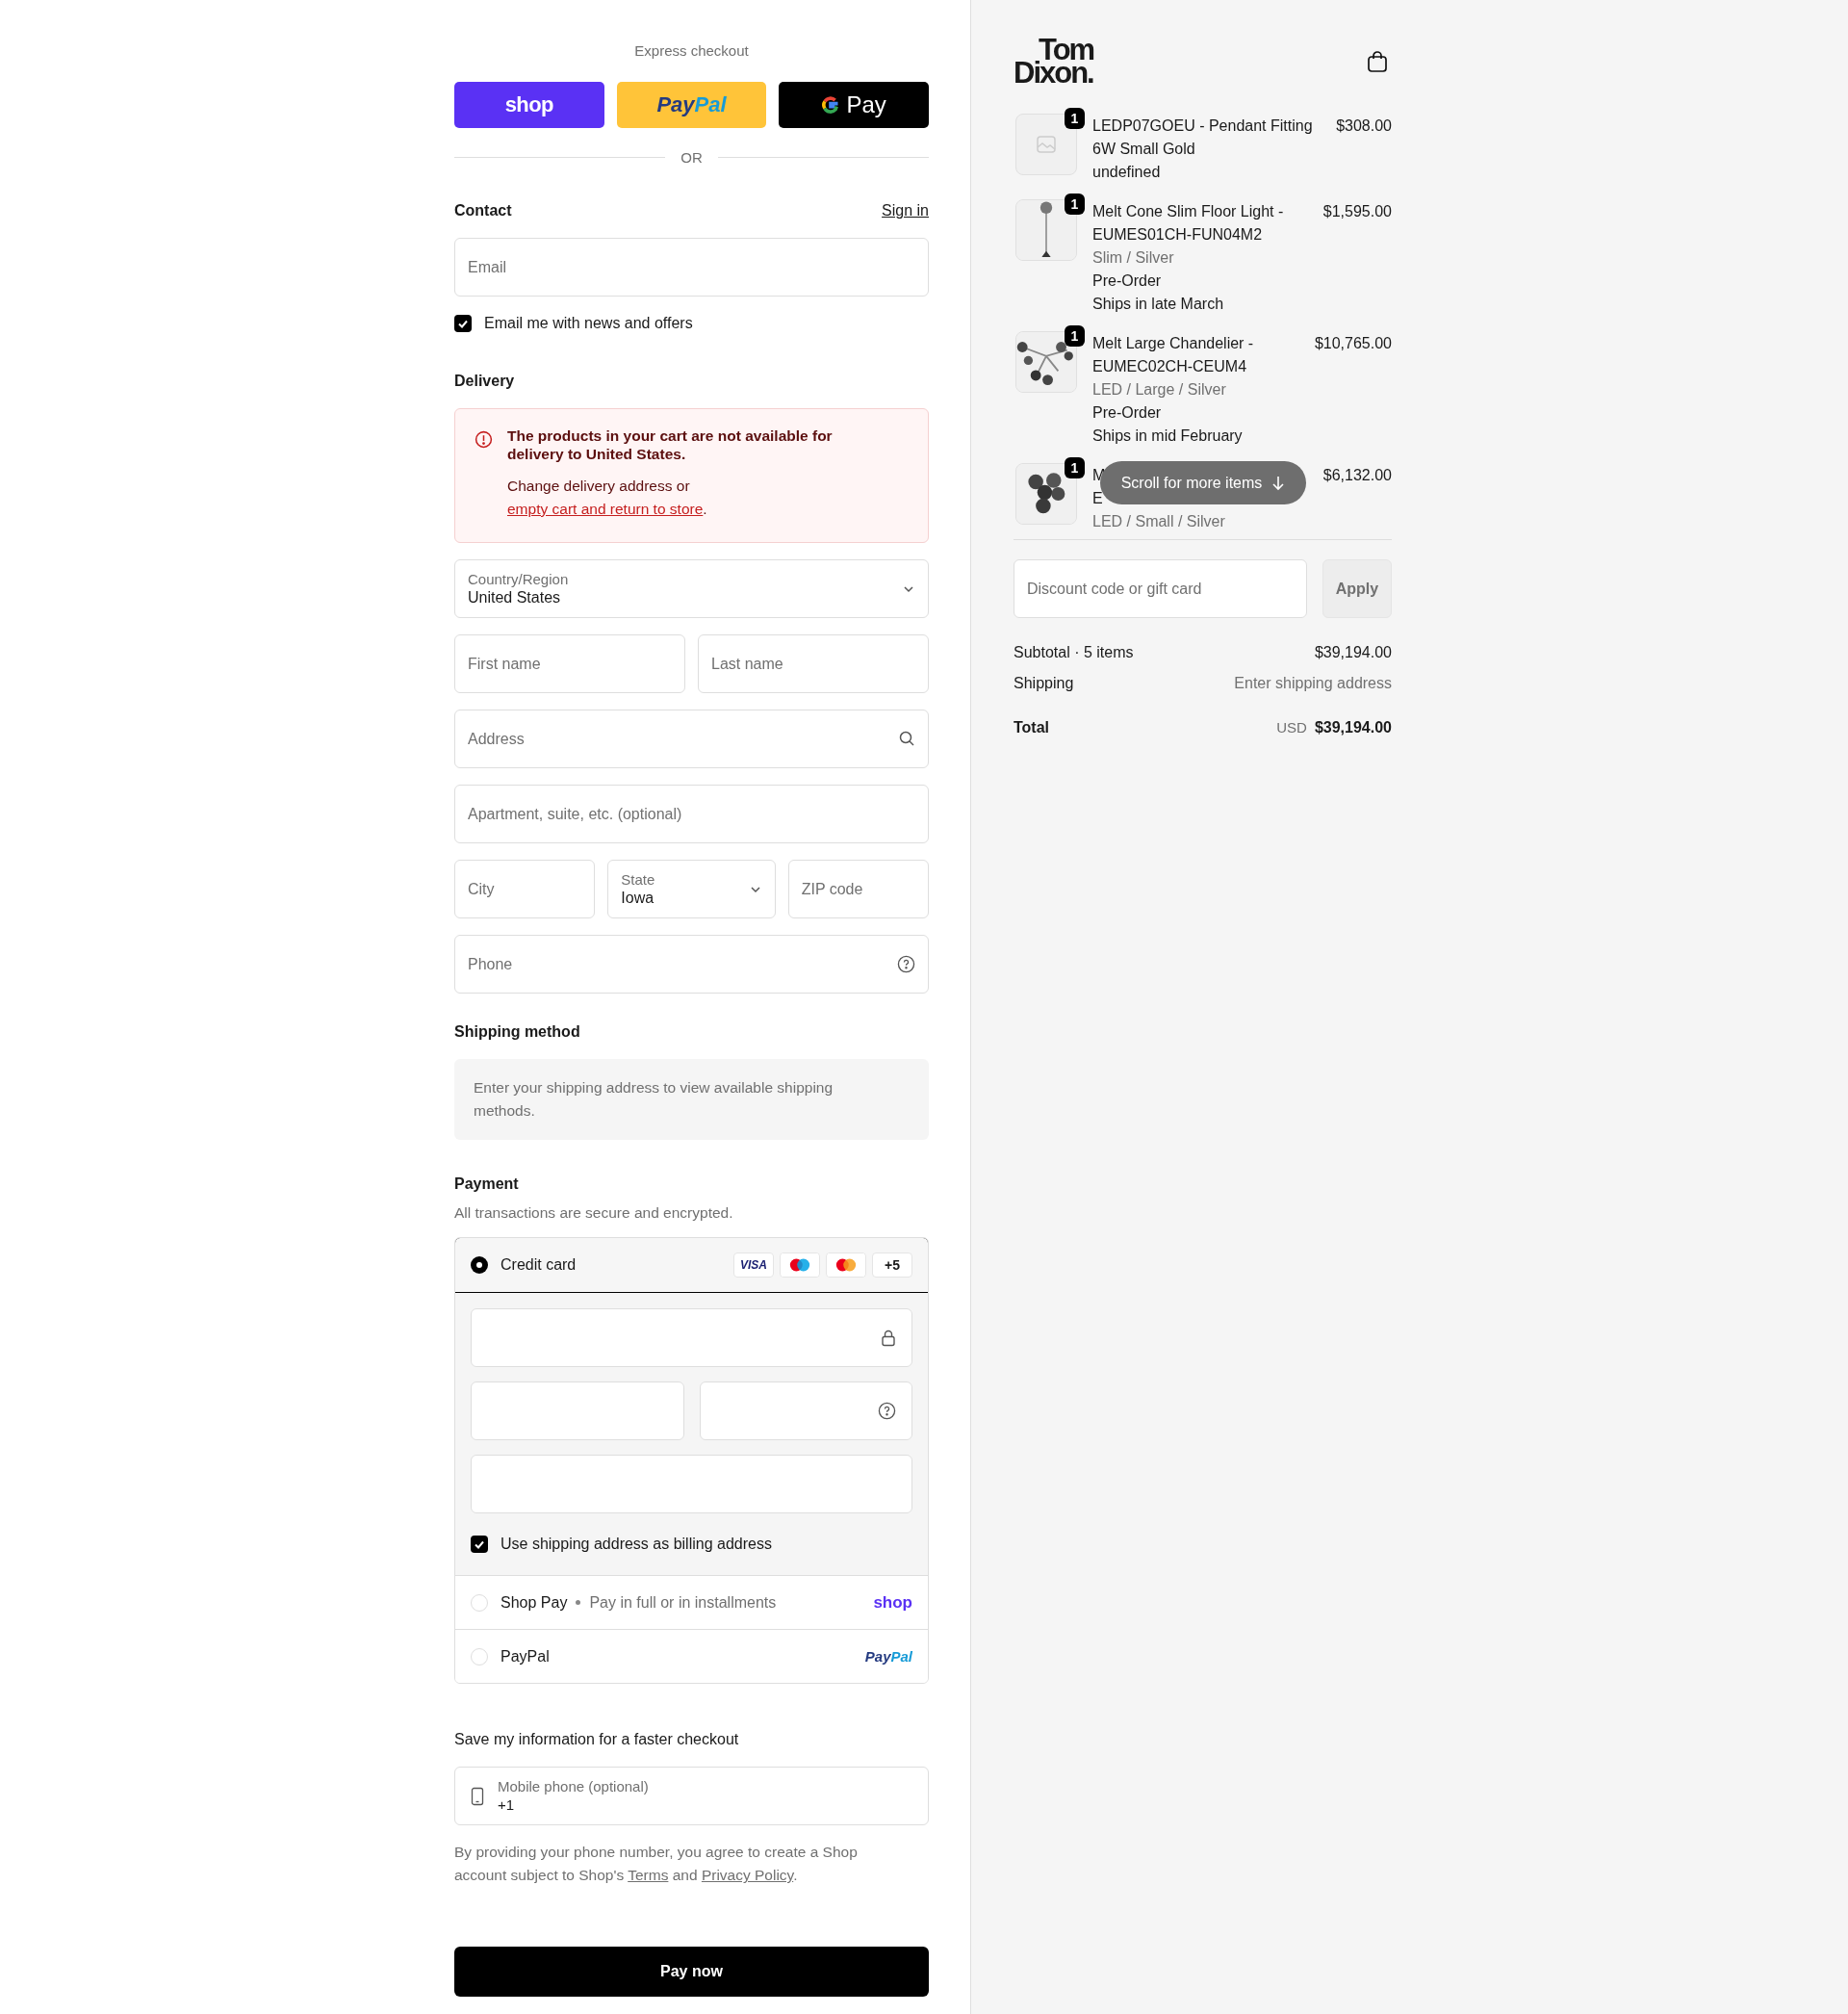 This screenshot has width=1848, height=2014. Describe the element at coordinates (747, 1875) in the screenshot. I see `privacy-policy-link: Privacy Policy` at that location.